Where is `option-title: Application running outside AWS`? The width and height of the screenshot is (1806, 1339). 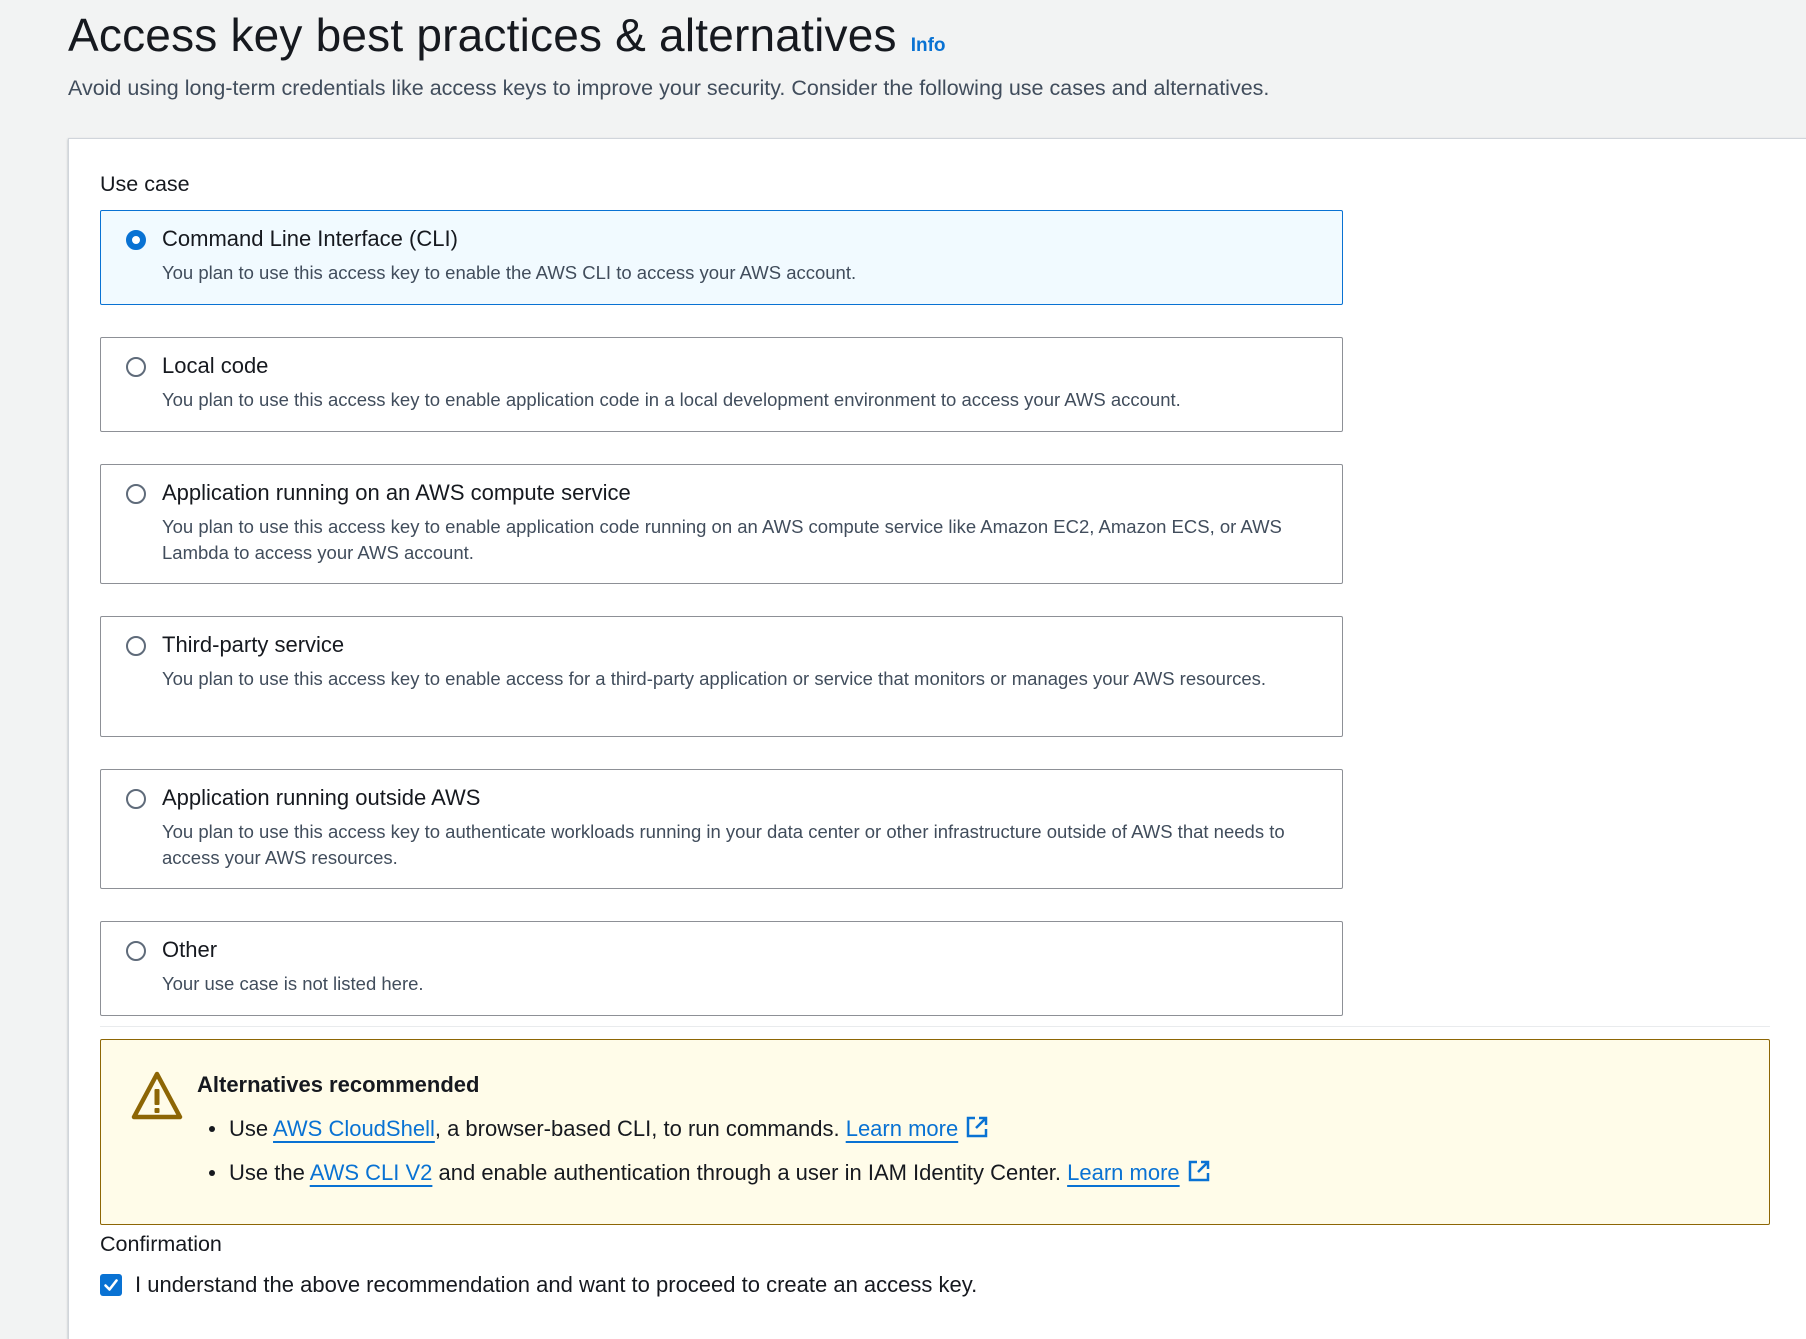
option-title: Application running outside AWS is located at coordinates (321, 797).